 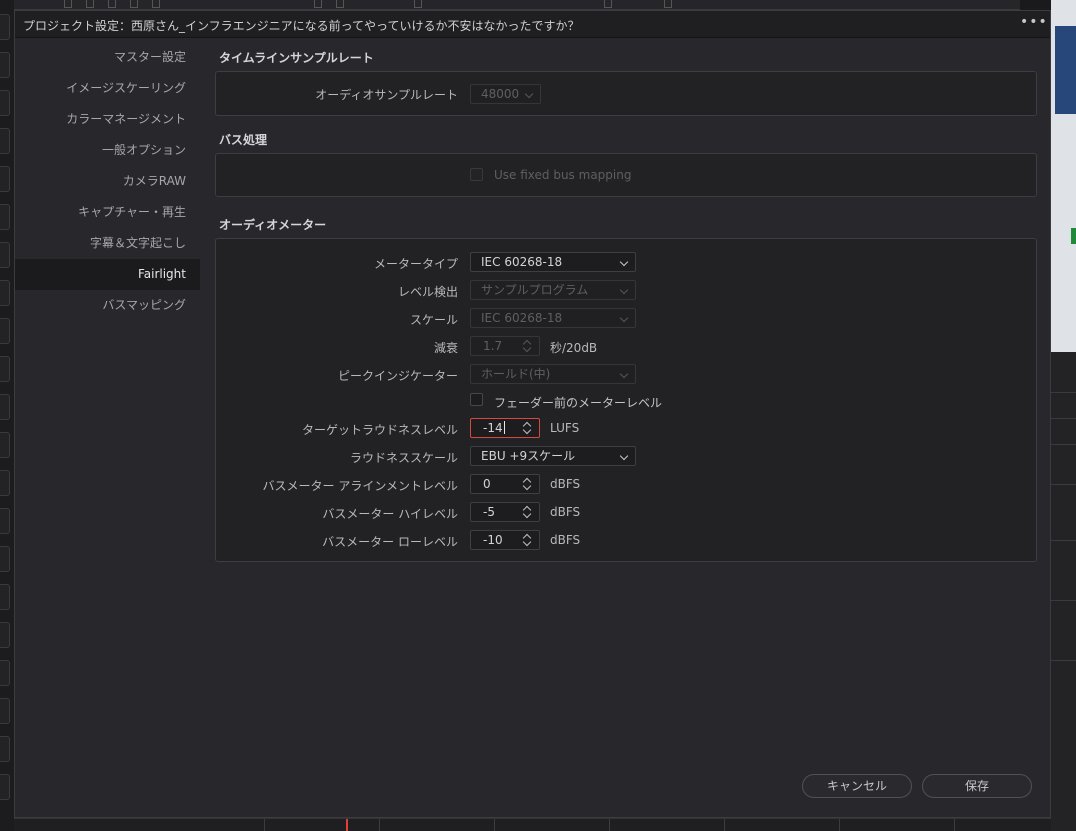 What do you see at coordinates (107, 119) in the screenshot?
I see `sidebar-item-color-management: カラーマネージメント` at bounding box center [107, 119].